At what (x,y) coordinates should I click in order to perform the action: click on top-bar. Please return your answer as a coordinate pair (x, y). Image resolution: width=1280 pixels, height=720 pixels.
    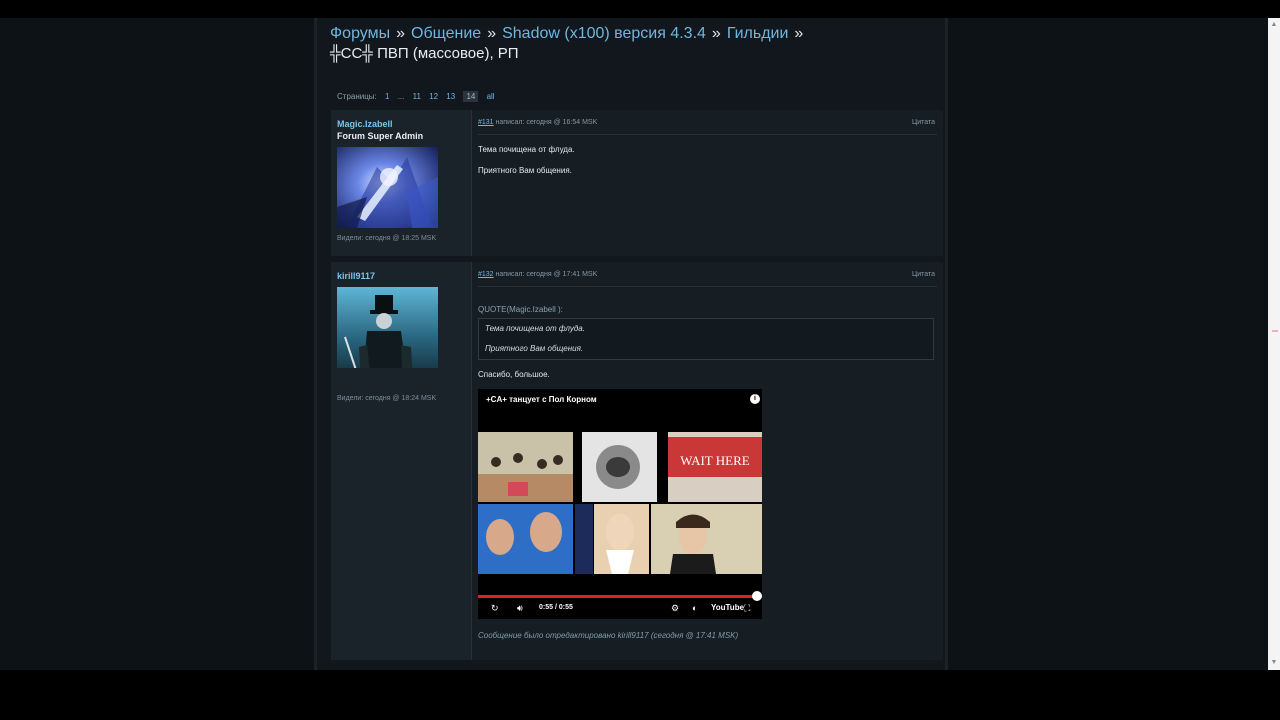
    Looking at the image, I should click on (640, 9).